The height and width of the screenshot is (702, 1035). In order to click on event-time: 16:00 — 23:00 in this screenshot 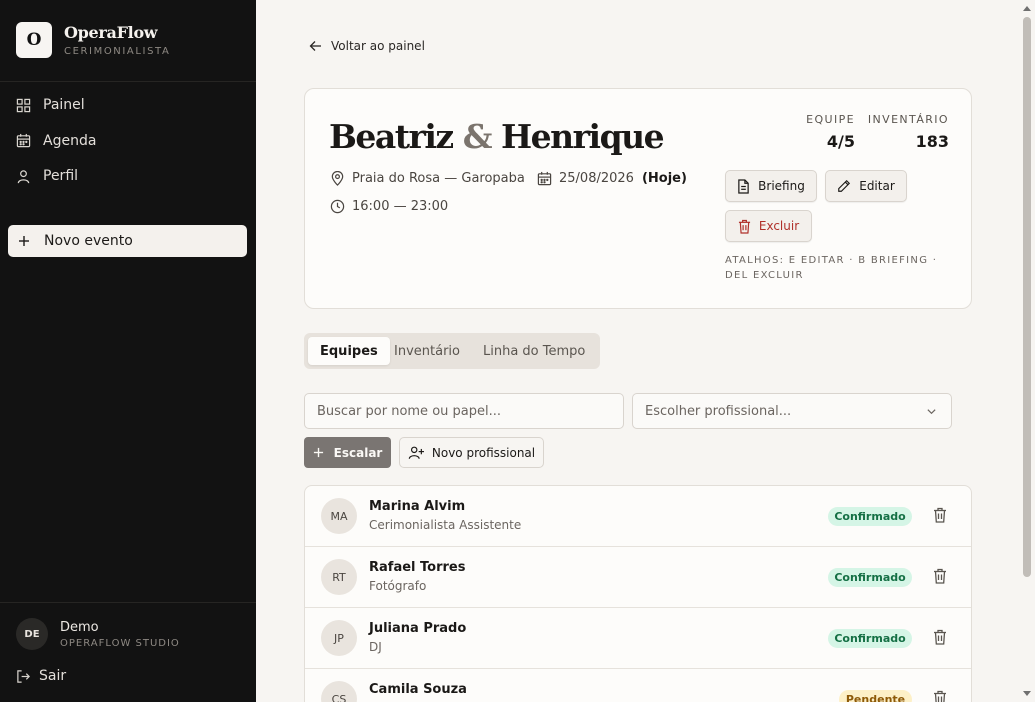, I will do `click(389, 206)`.